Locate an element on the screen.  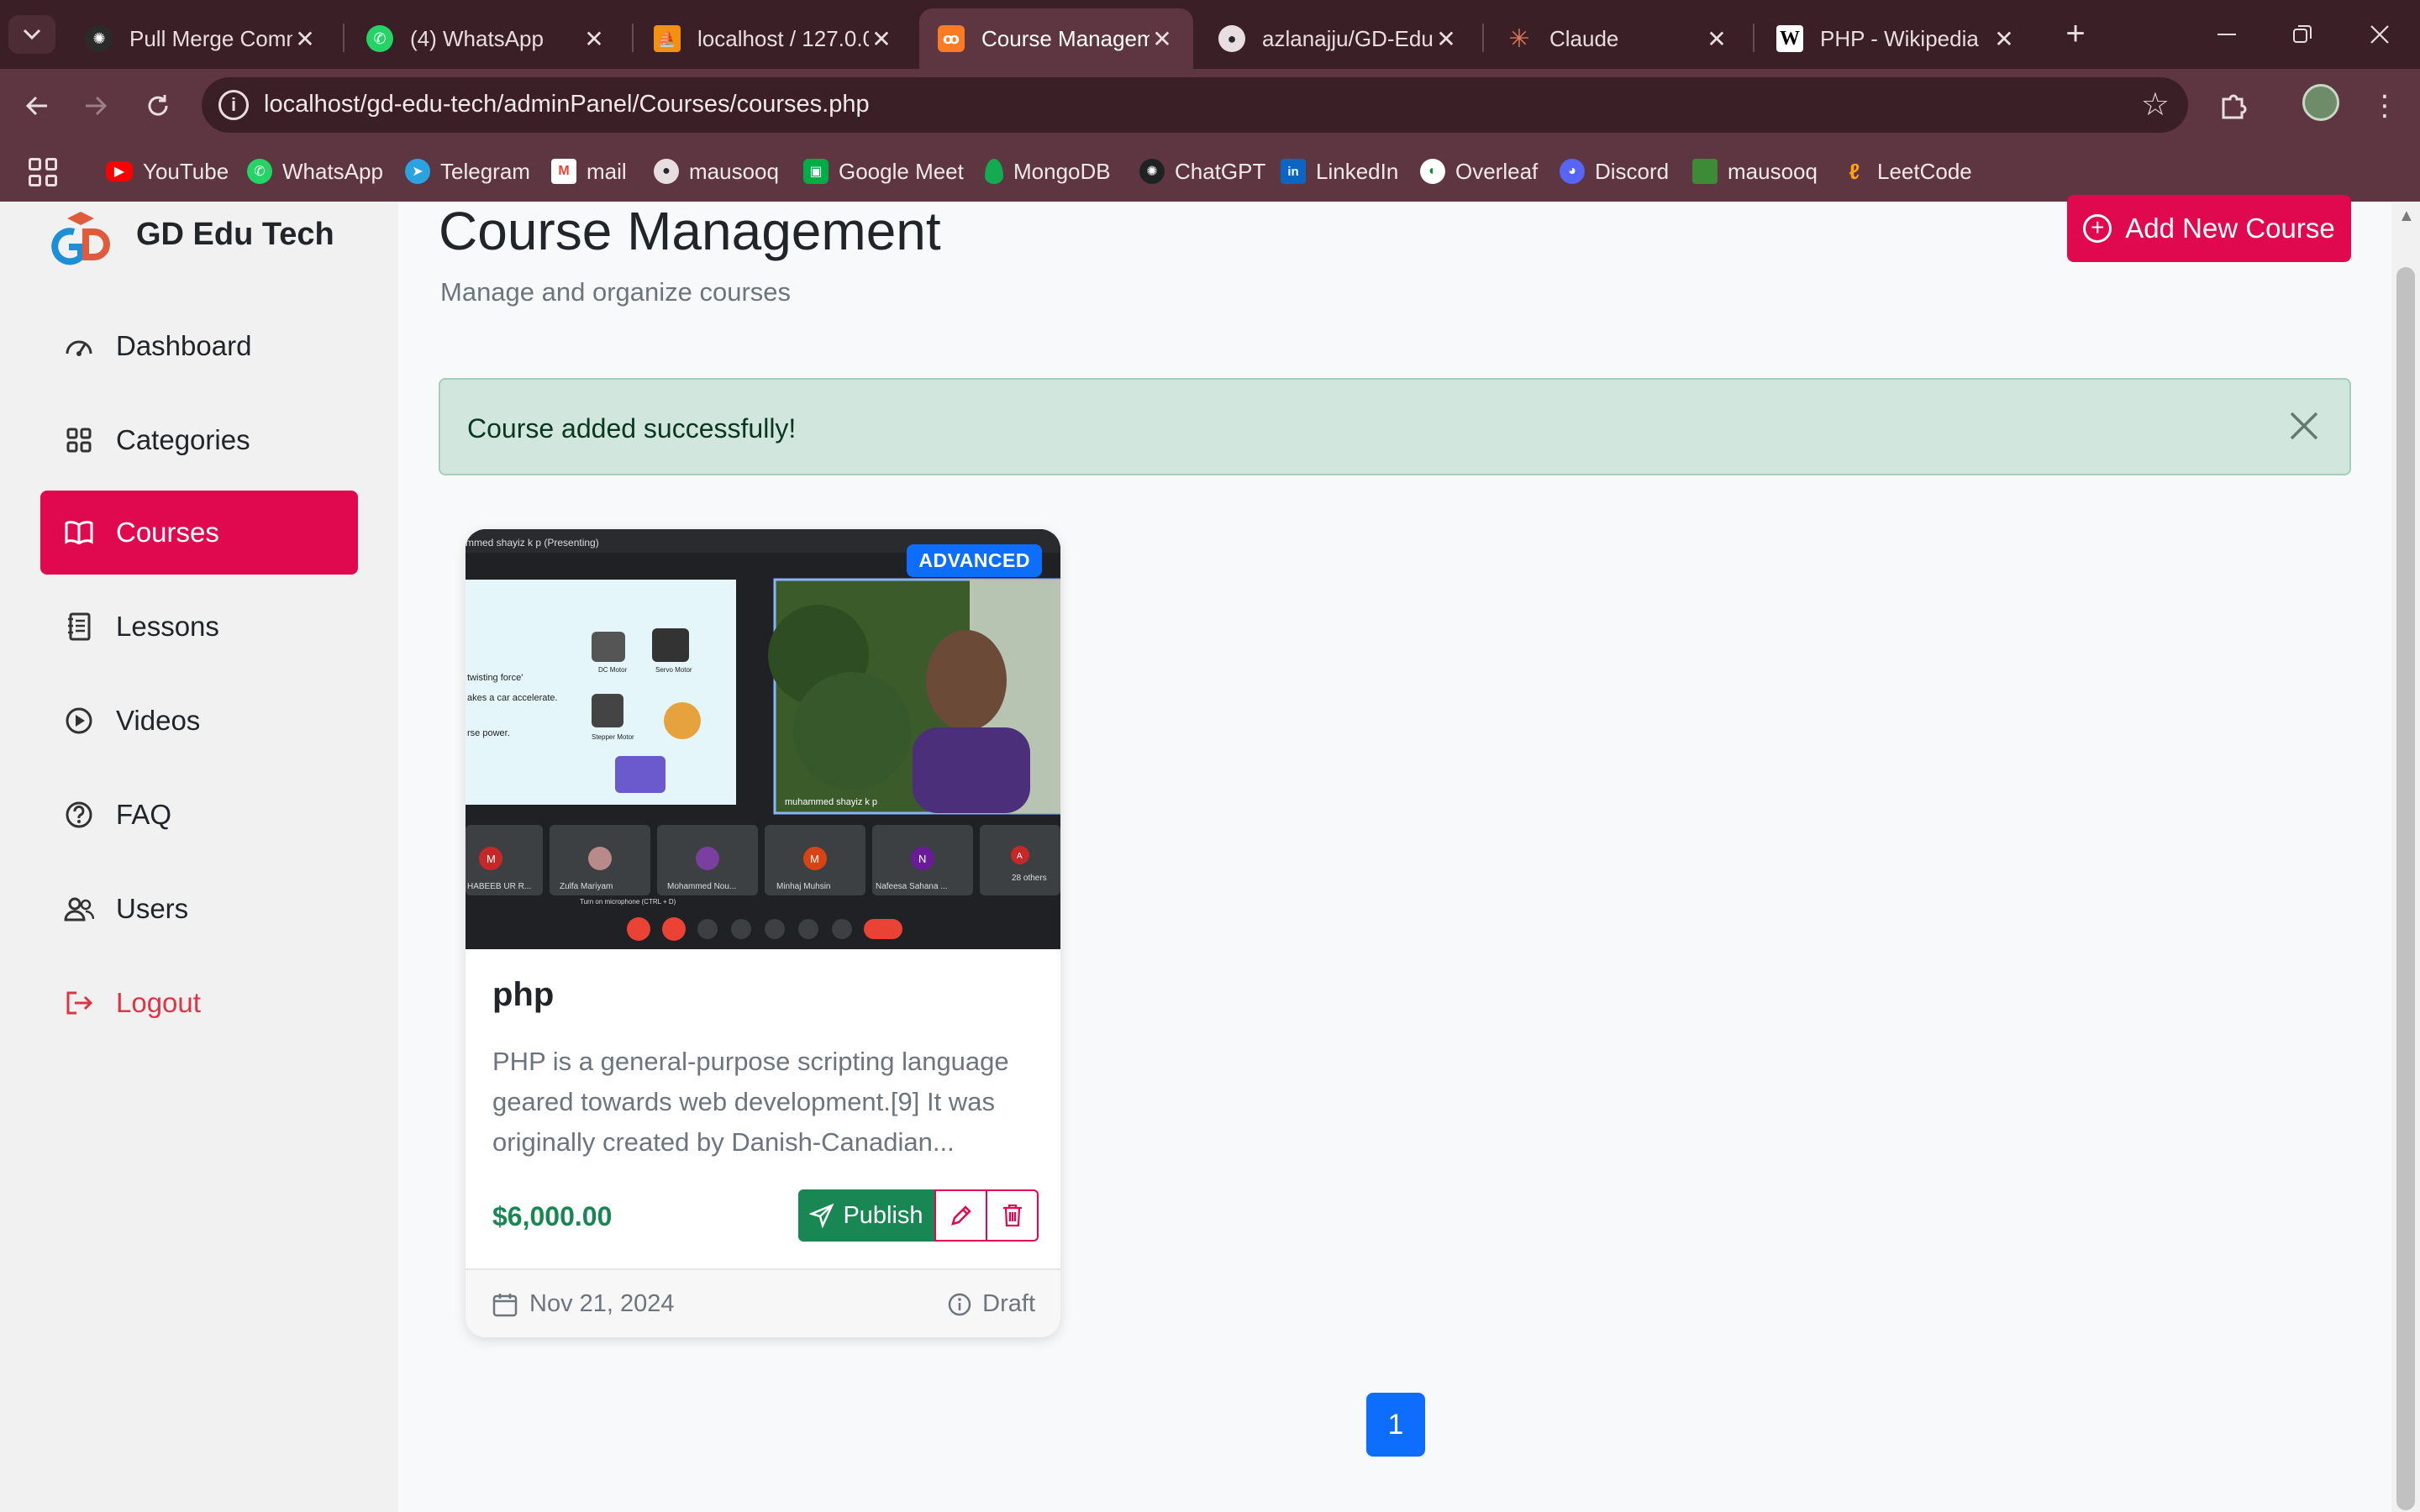
restore-button is located at coordinates (2302, 34).